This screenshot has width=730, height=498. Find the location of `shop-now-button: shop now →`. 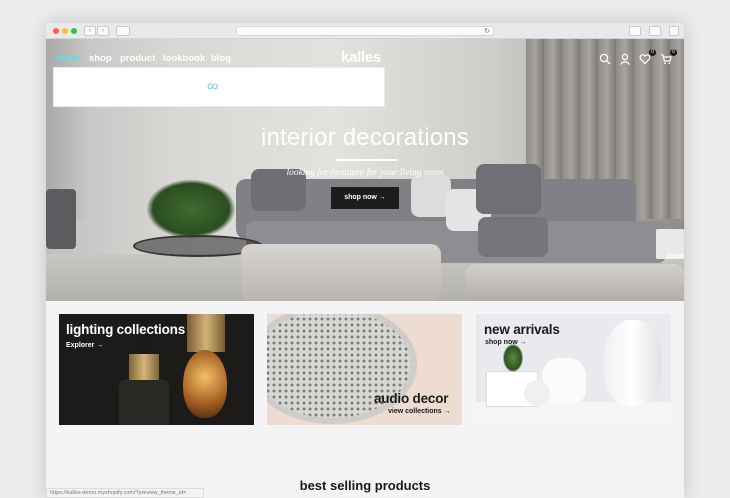

shop-now-button: shop now → is located at coordinates (365, 198).